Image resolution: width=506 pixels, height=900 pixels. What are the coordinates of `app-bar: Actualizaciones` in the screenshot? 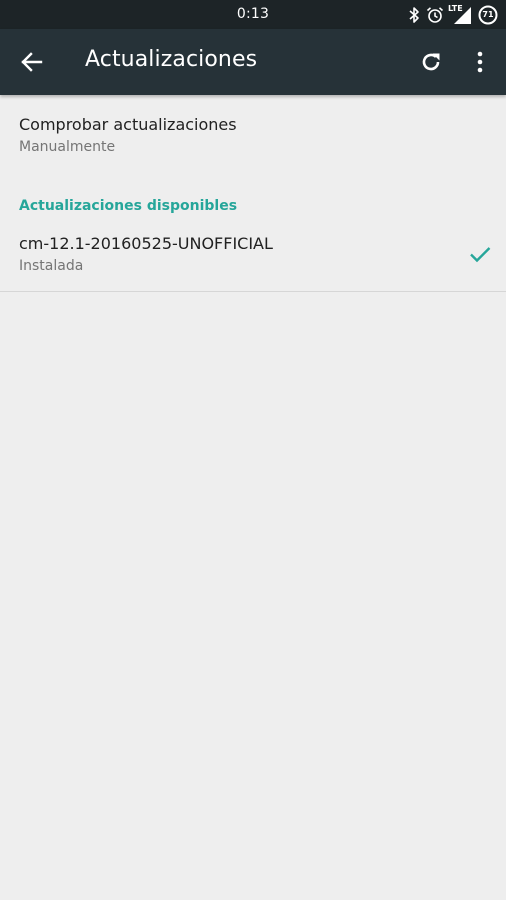 It's located at (253, 62).